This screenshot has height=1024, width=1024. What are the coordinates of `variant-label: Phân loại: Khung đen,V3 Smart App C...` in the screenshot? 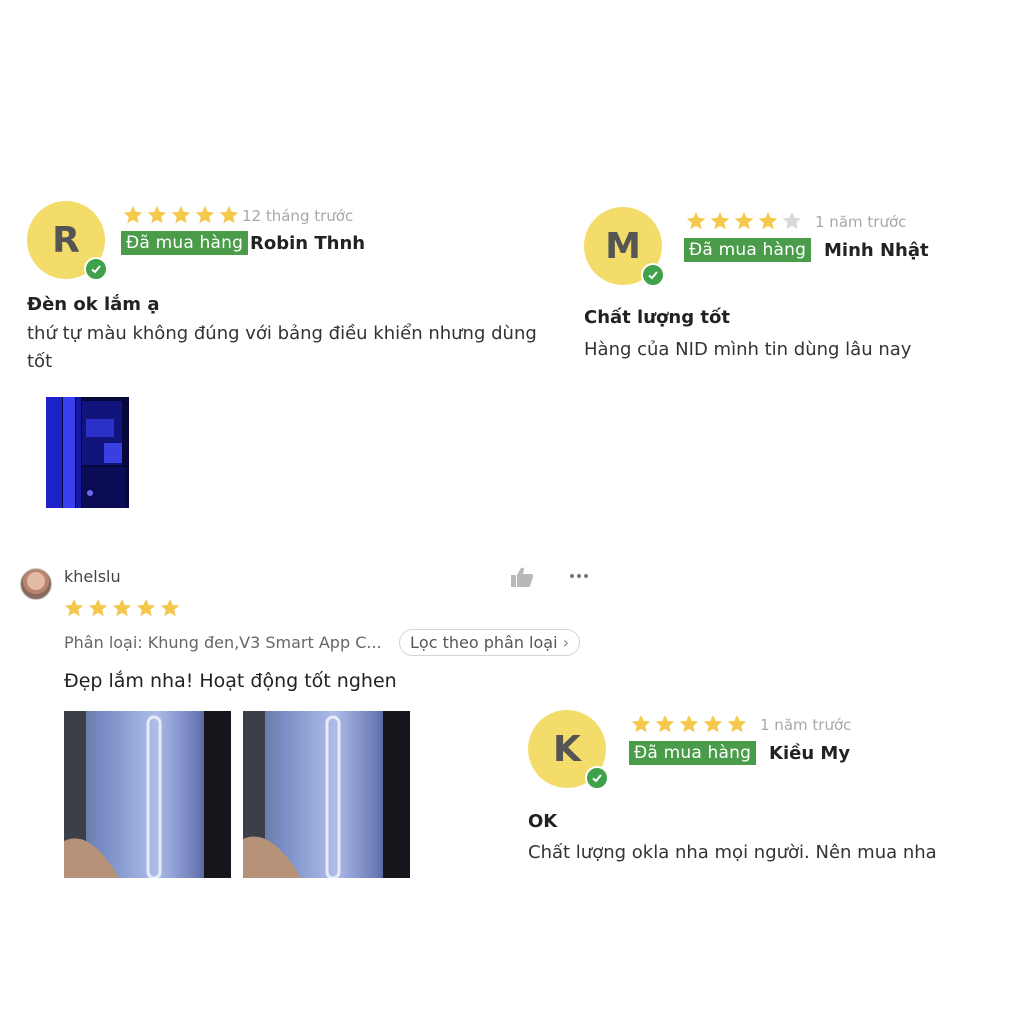 It's located at (223, 642).